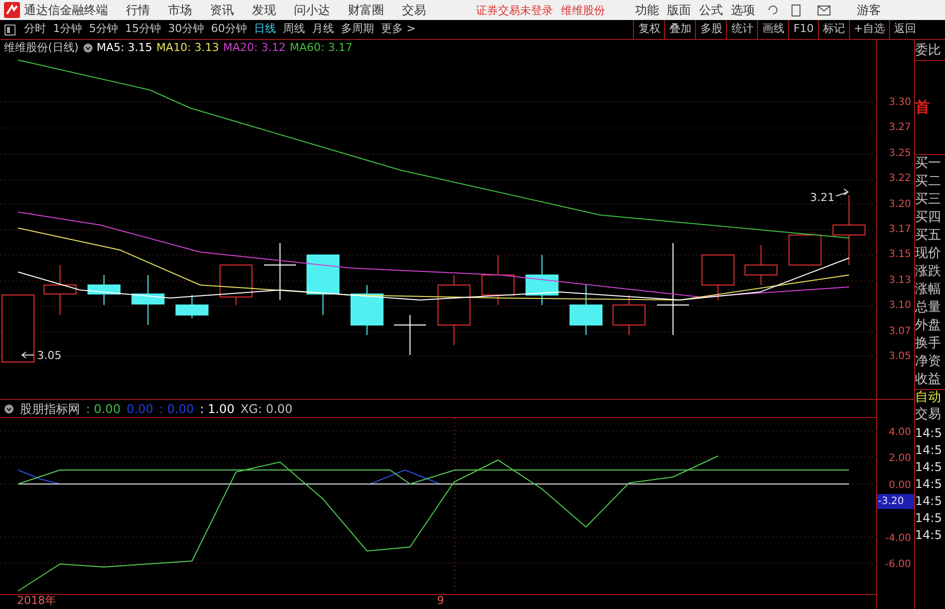 This screenshot has width=945, height=609. I want to click on tool-button: 复权, so click(648, 29).